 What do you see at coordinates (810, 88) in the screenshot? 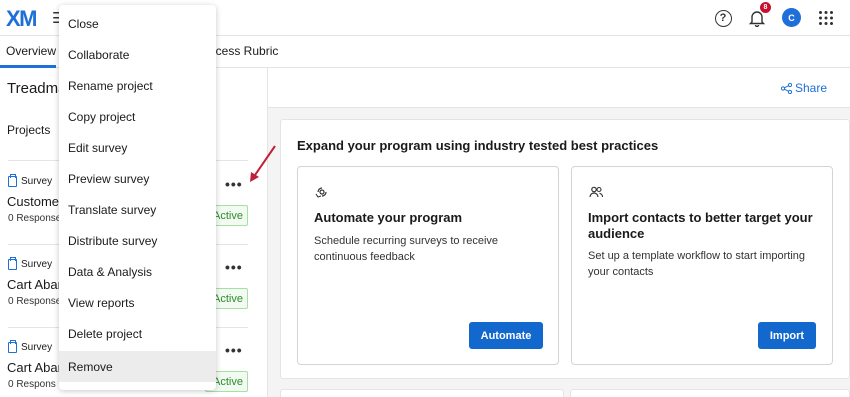
I see `share-label: Share` at bounding box center [810, 88].